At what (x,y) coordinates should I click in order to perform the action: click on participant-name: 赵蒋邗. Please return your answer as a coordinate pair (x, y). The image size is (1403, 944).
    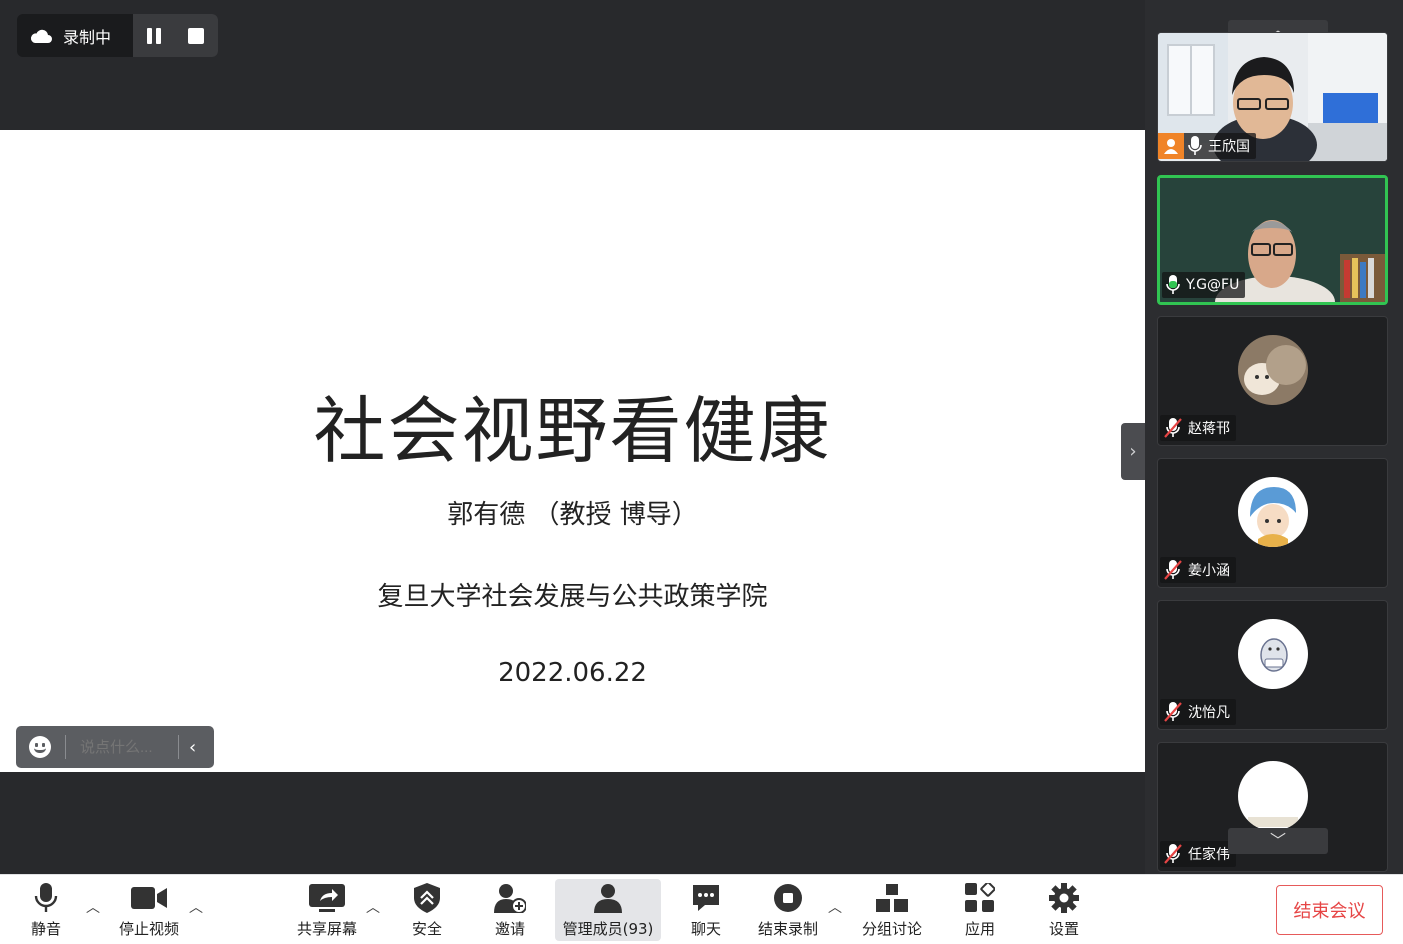
    Looking at the image, I should click on (1209, 429).